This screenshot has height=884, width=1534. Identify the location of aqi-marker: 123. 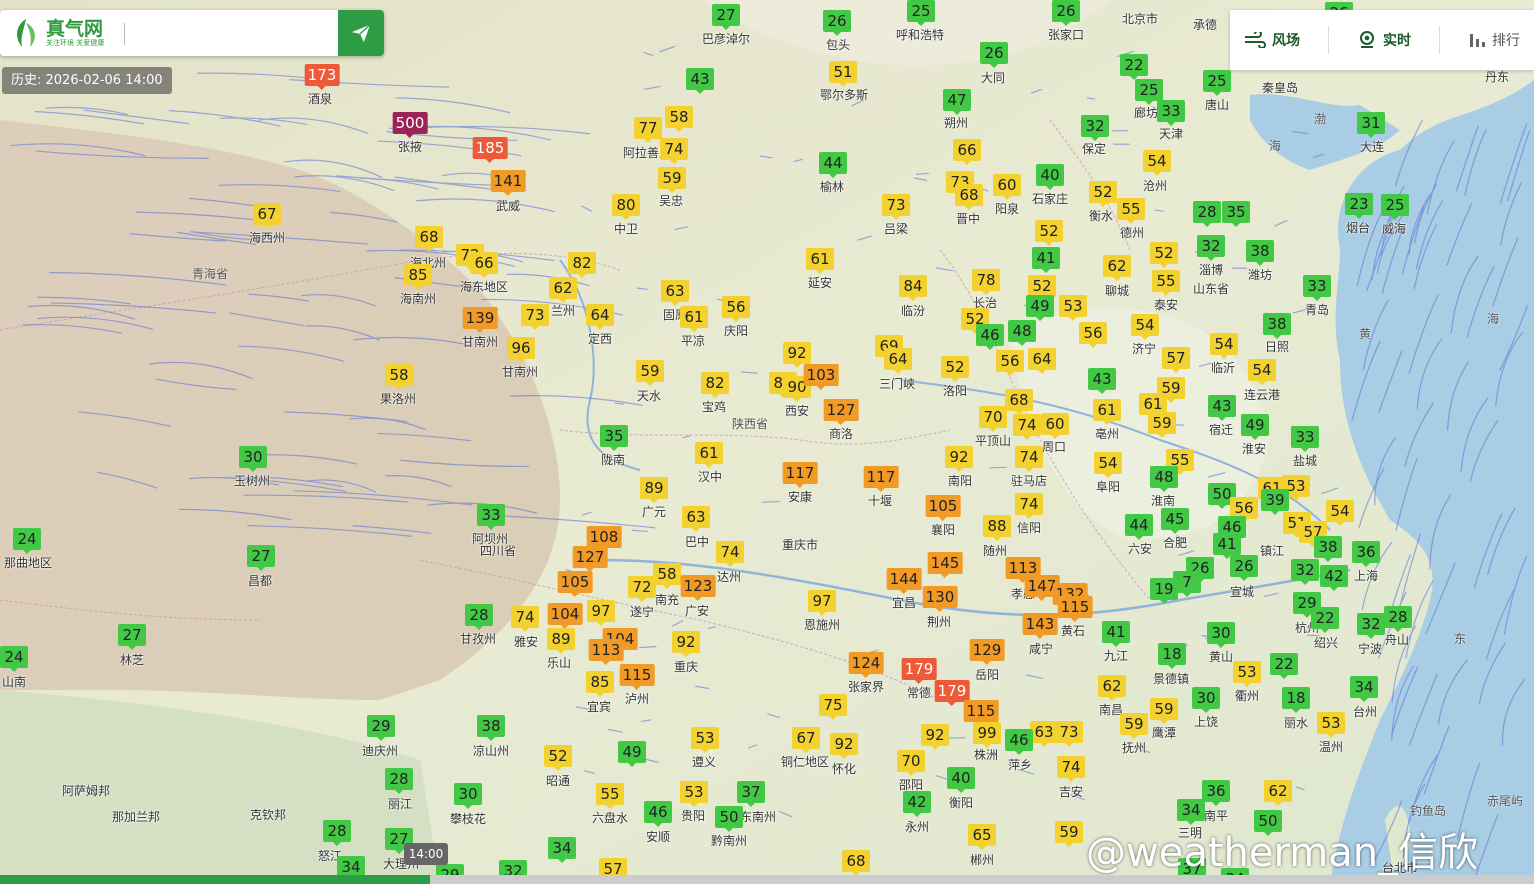
(698, 588).